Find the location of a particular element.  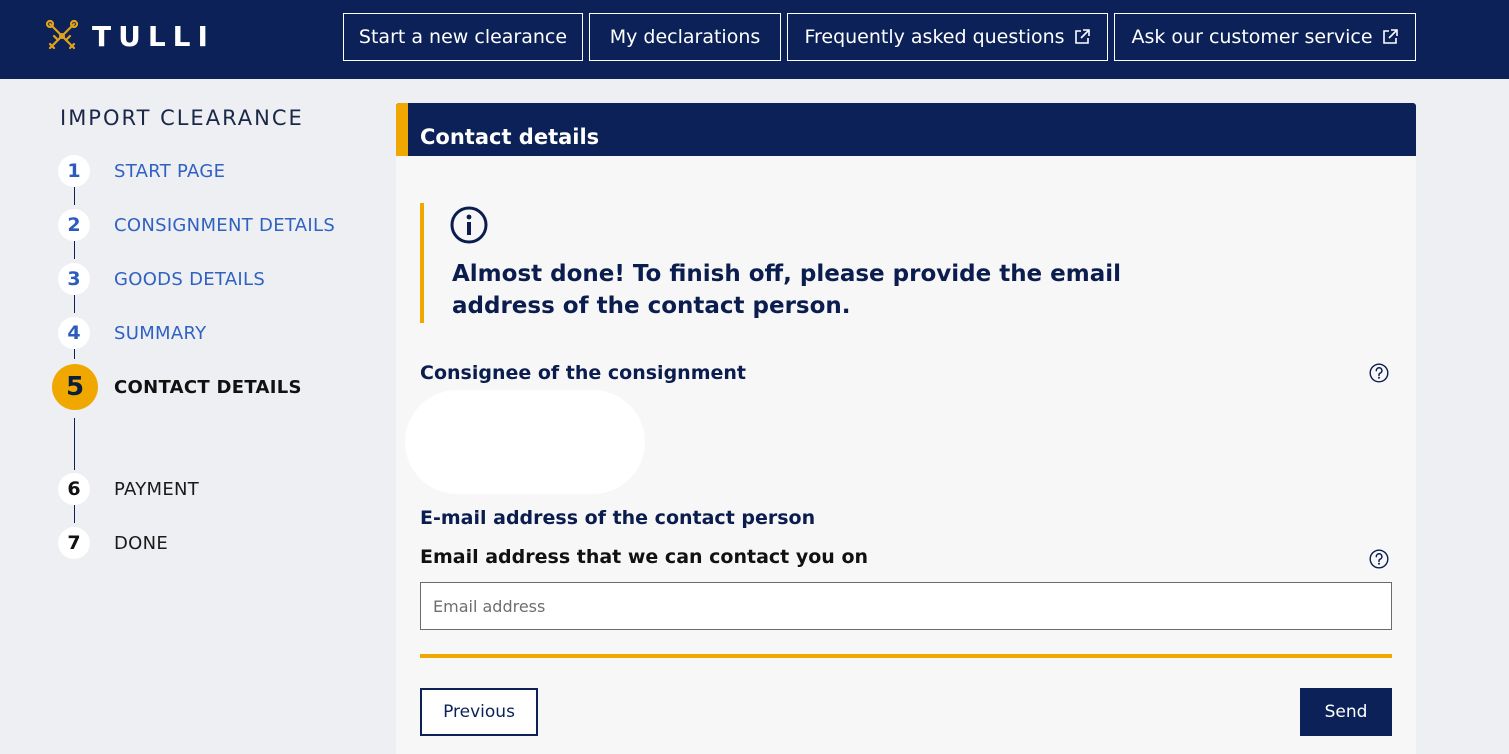

nav-start-new-clearance: Start a new clearance is located at coordinates (463, 37).